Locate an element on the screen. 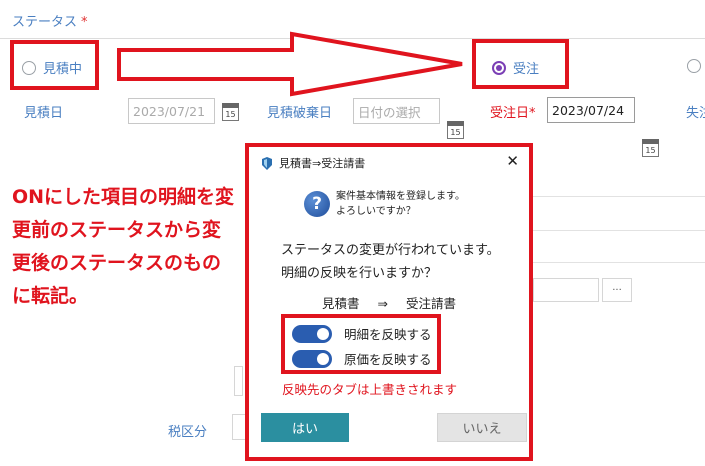  dialog-title-bar: 見積書⇒受注請書 is located at coordinates (313, 163).